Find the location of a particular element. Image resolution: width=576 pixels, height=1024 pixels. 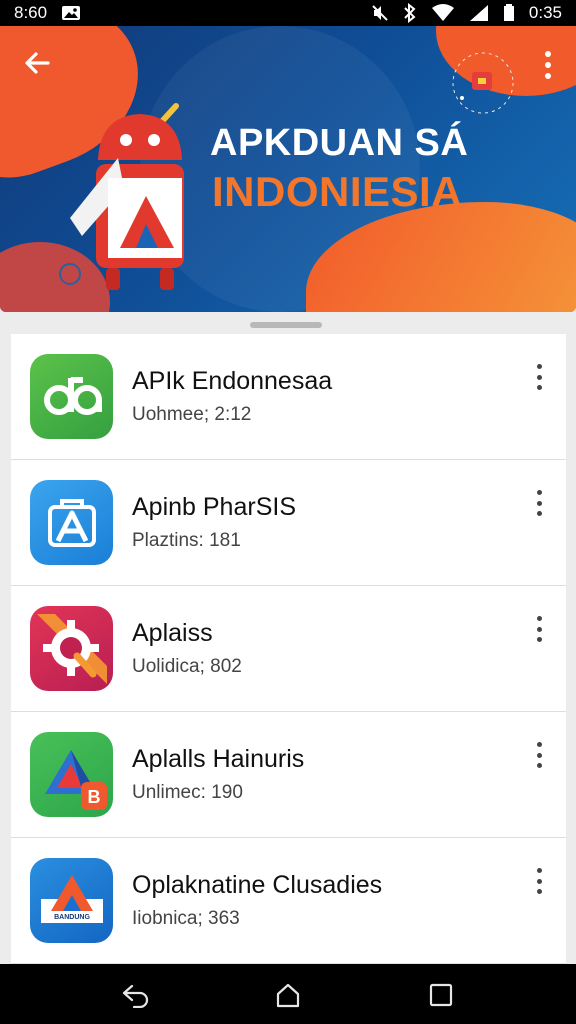

app-logo-text: BANDUNG is located at coordinates (72, 917).